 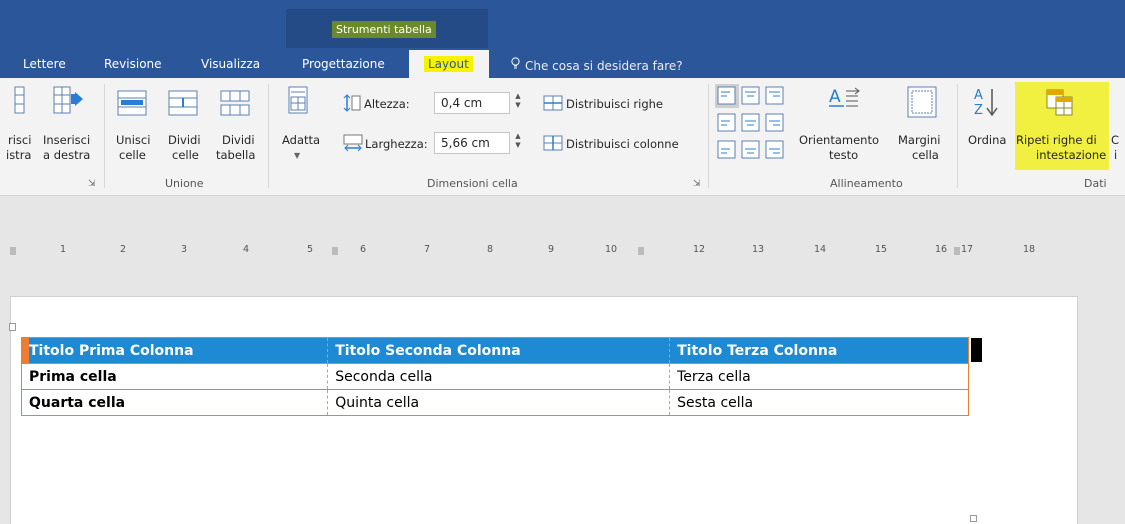 What do you see at coordinates (298, 101) in the screenshot?
I see `autofit-icon` at bounding box center [298, 101].